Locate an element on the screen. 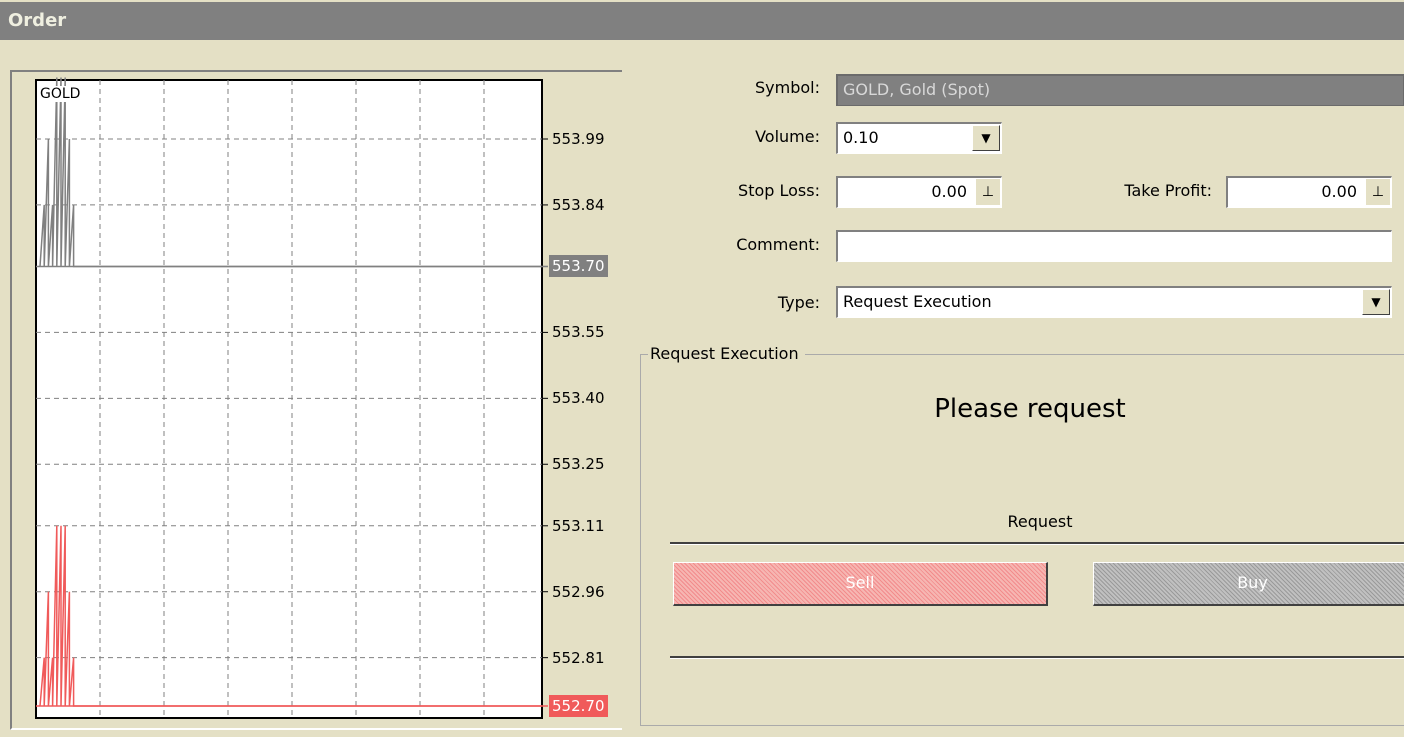 The width and height of the screenshot is (1404, 737). y-tick-label: 553.55 is located at coordinates (578, 332).